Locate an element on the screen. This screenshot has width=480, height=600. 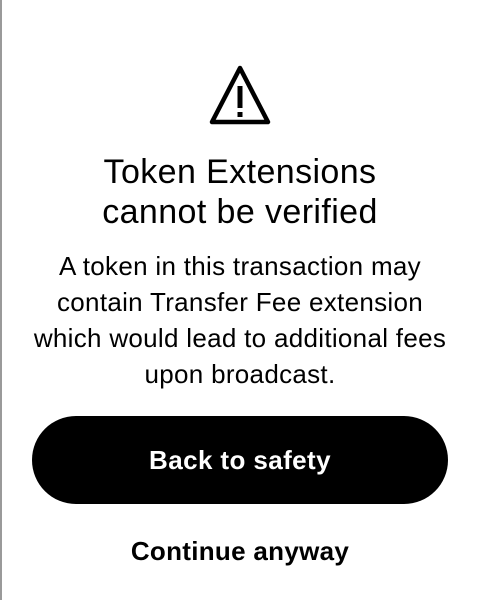
back-to-safety-button: Back to safety is located at coordinates (240, 460).